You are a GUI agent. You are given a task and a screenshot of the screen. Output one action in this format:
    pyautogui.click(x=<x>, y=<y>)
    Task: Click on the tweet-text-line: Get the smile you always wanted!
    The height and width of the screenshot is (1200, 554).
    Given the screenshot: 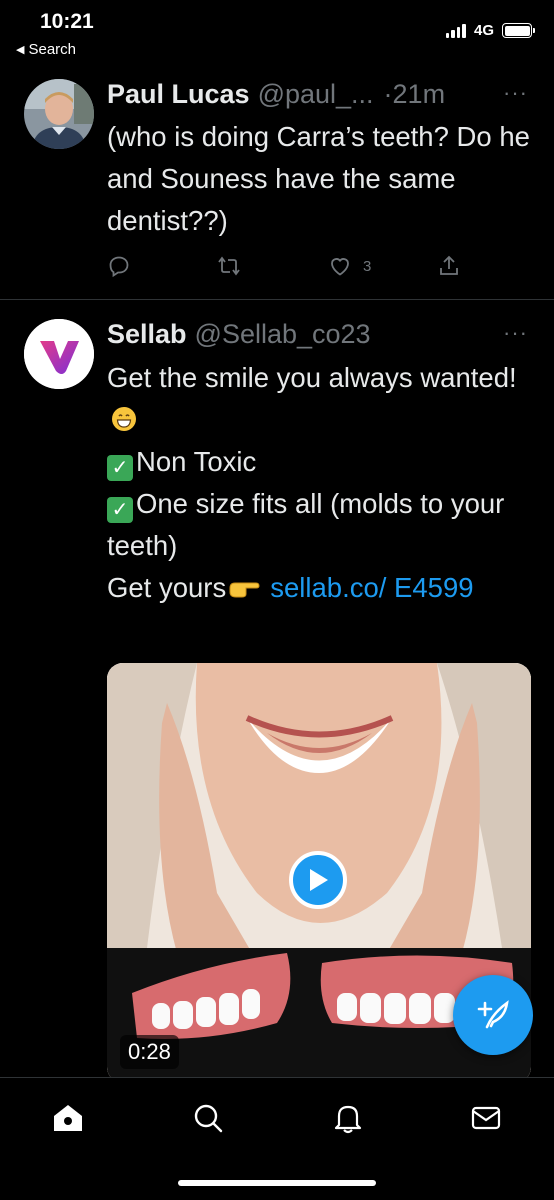 What is the action you would take?
    pyautogui.click(x=312, y=377)
    